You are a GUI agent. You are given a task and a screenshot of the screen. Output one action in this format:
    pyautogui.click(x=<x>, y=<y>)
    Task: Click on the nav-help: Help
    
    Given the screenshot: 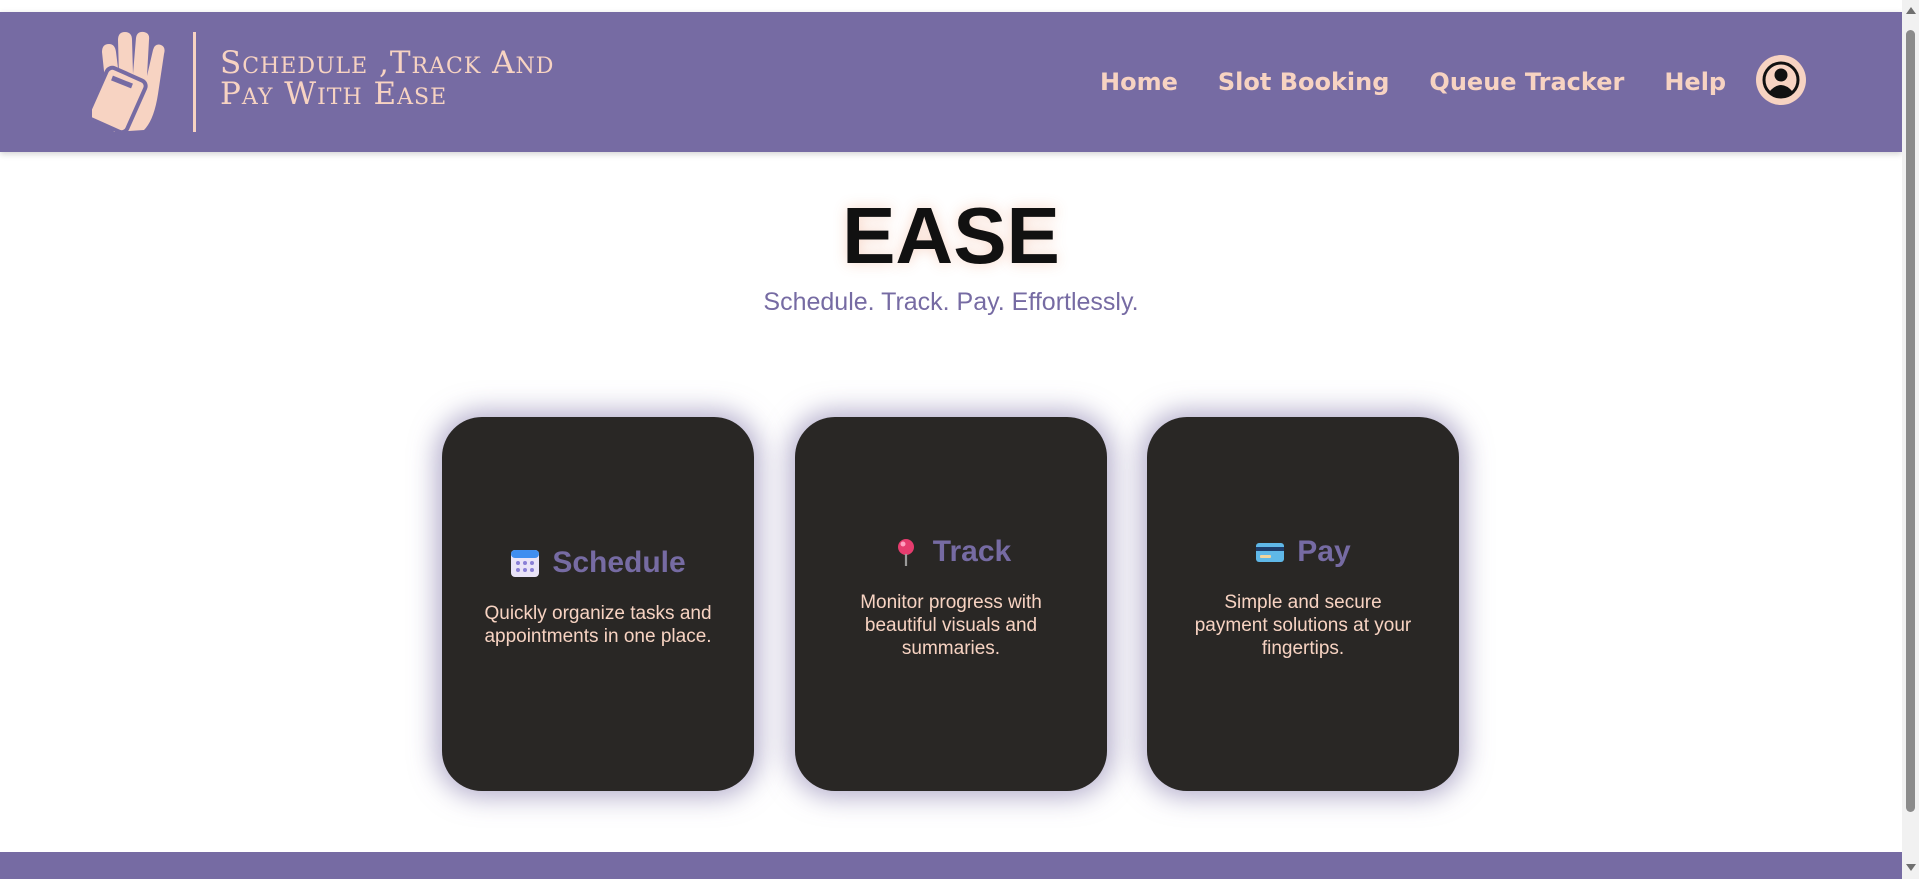 What is the action you would take?
    pyautogui.click(x=1695, y=82)
    